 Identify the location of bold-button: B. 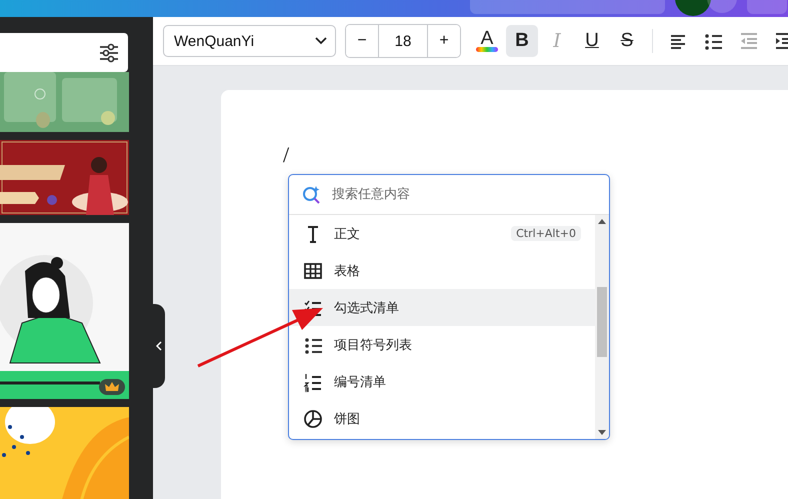
(522, 41).